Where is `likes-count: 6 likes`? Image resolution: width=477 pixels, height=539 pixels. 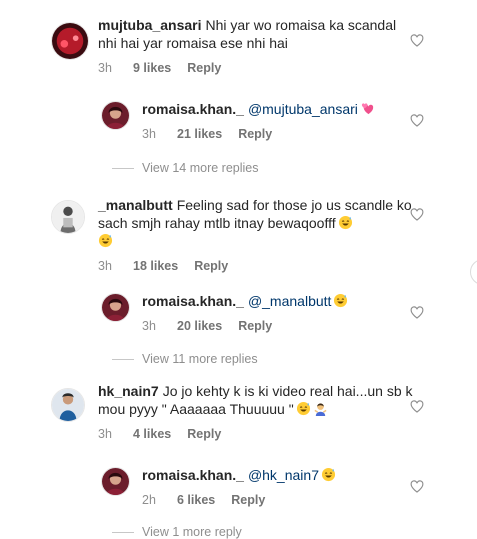 likes-count: 6 likes is located at coordinates (196, 500).